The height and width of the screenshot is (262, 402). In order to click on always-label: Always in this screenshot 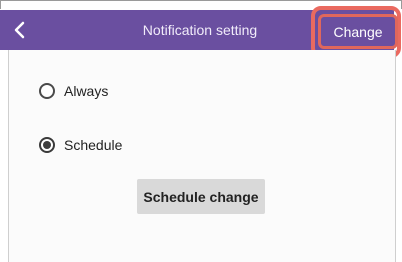, I will do `click(86, 91)`.